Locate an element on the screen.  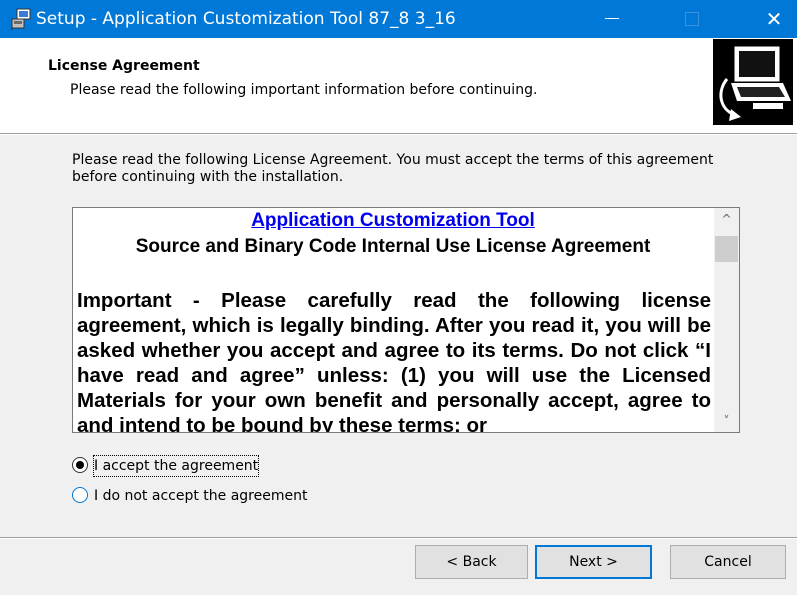
minimize-icon is located at coordinates (612, 18).